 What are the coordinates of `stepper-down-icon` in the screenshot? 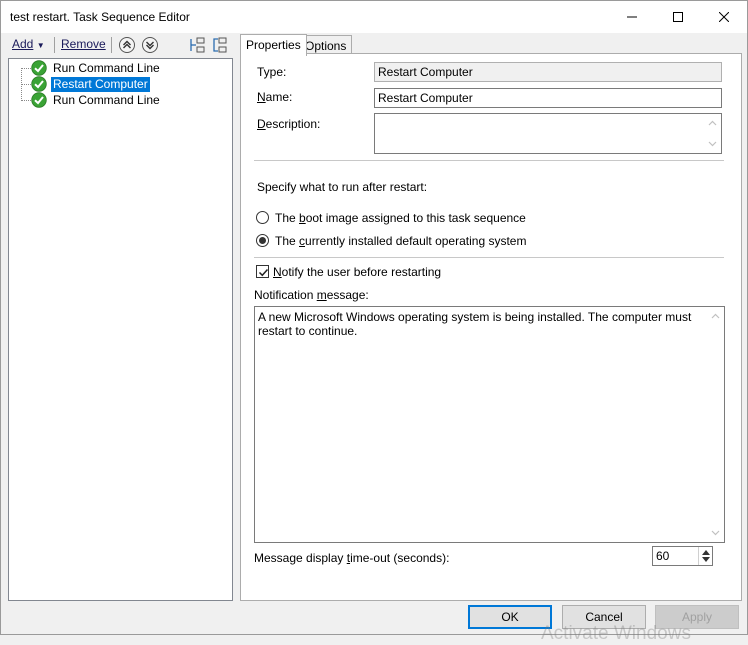 It's located at (706, 559).